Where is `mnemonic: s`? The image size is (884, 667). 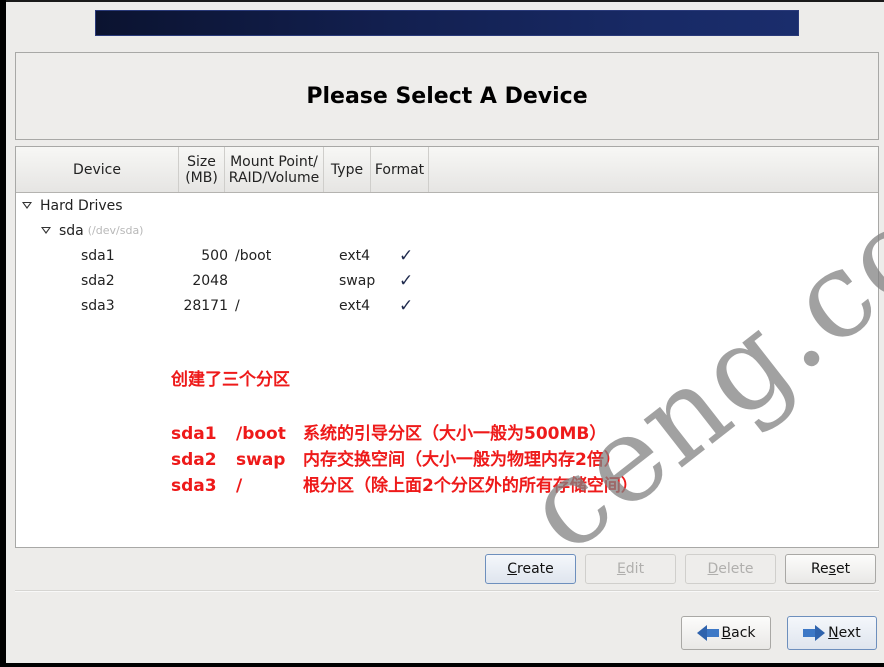 mnemonic: s is located at coordinates (832, 569).